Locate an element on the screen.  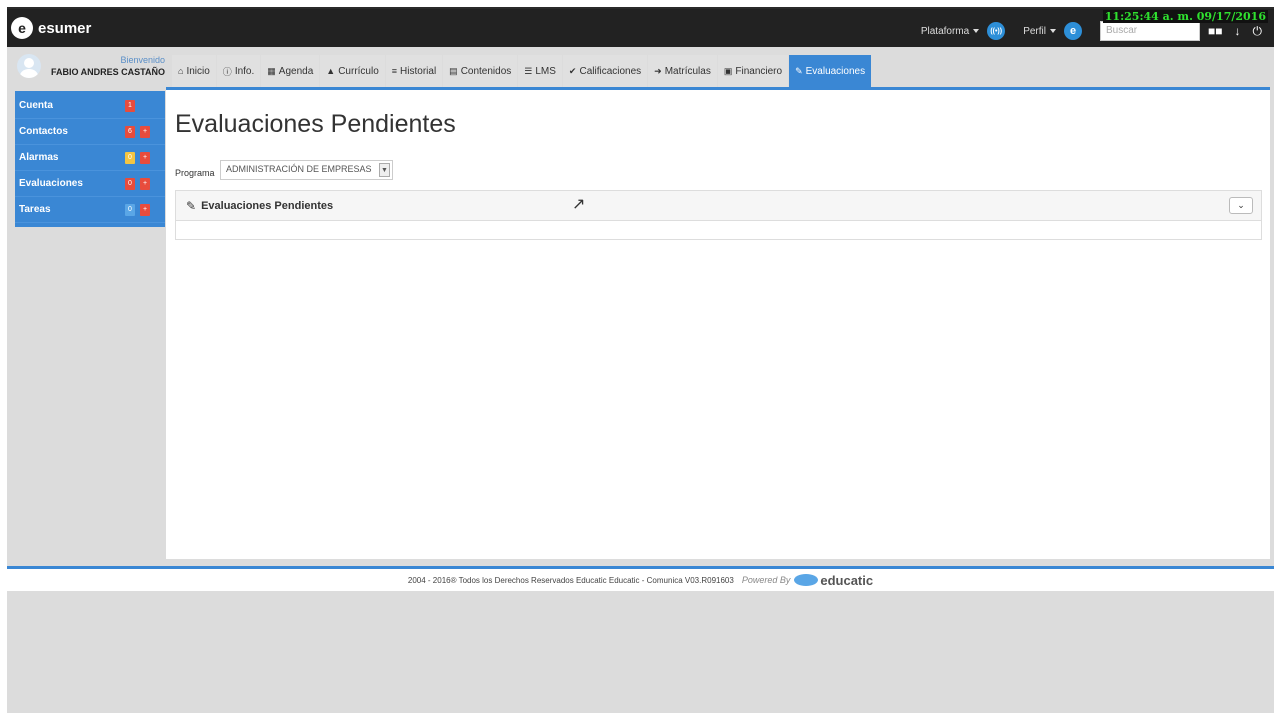
count-badge: 1 is located at coordinates (130, 106).